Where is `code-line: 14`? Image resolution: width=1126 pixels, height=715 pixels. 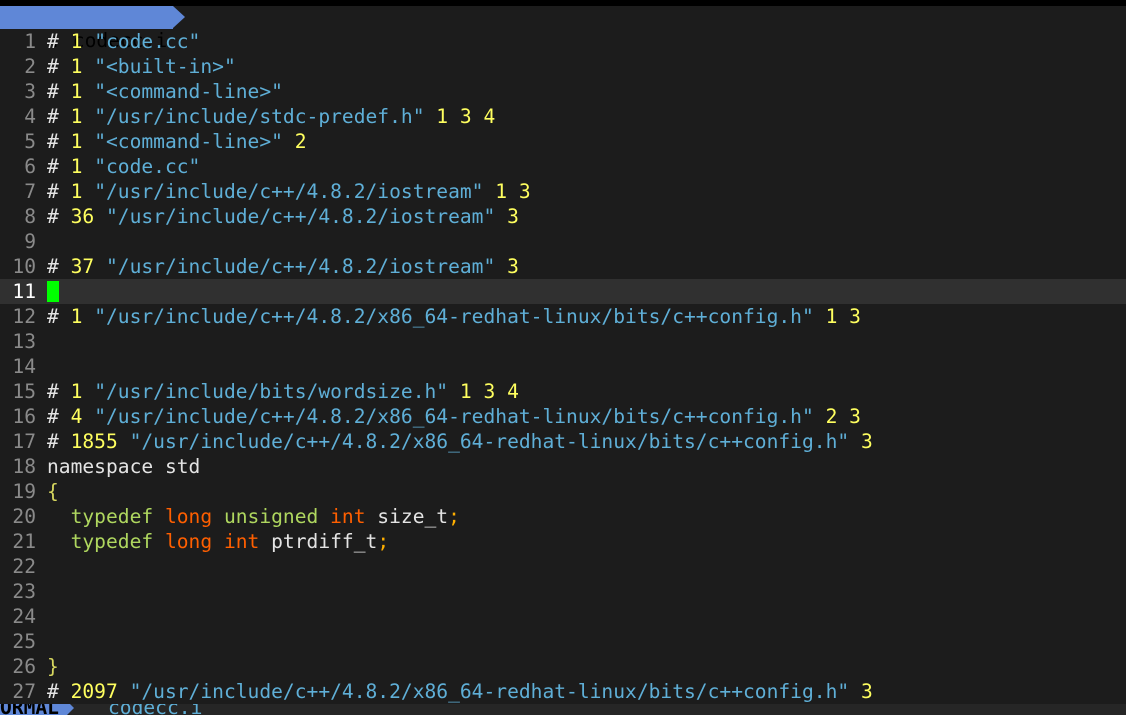 code-line: 14 is located at coordinates (563, 366).